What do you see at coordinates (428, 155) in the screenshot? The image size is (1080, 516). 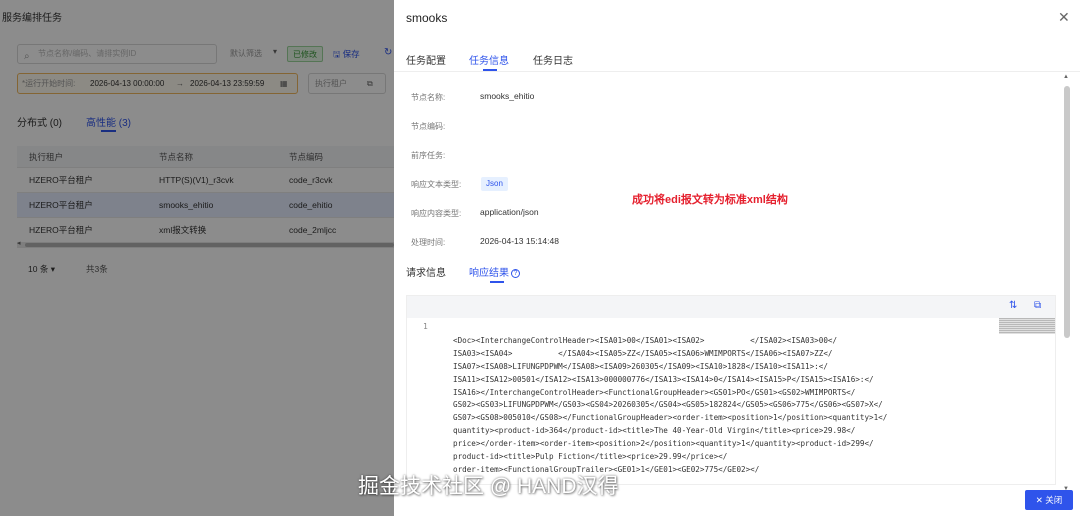 I see `field-label-previous-task: 前序任务:` at bounding box center [428, 155].